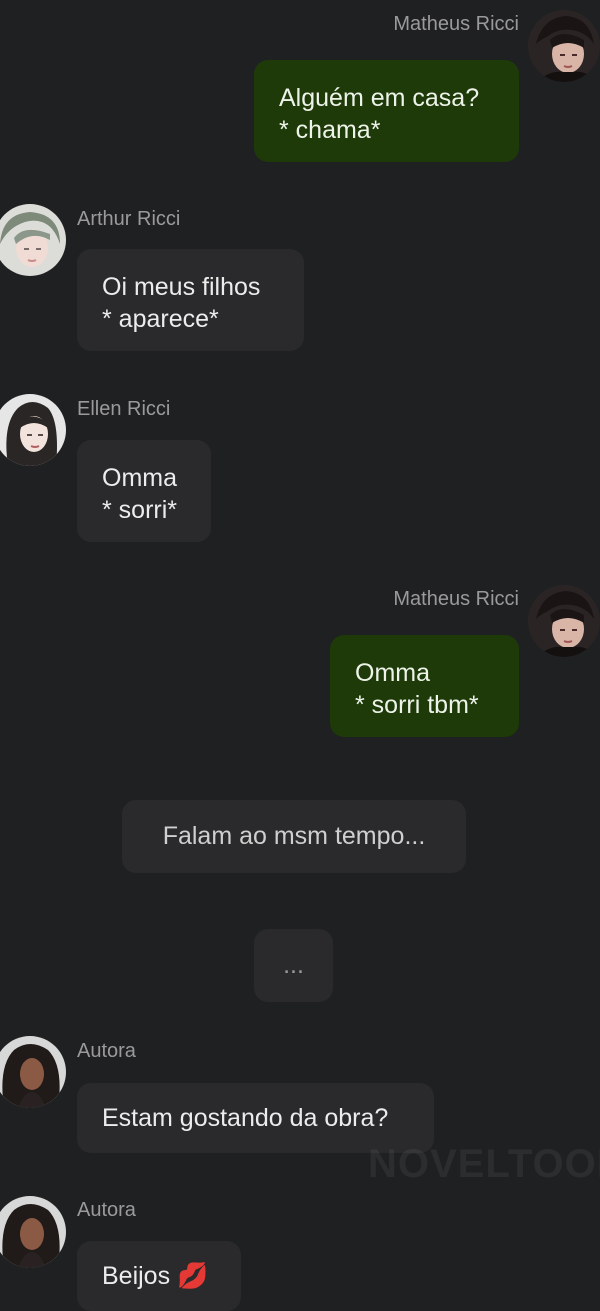 Image resolution: width=600 pixels, height=1311 pixels. I want to click on message-bubble-other: Beijos 💋, so click(159, 1276).